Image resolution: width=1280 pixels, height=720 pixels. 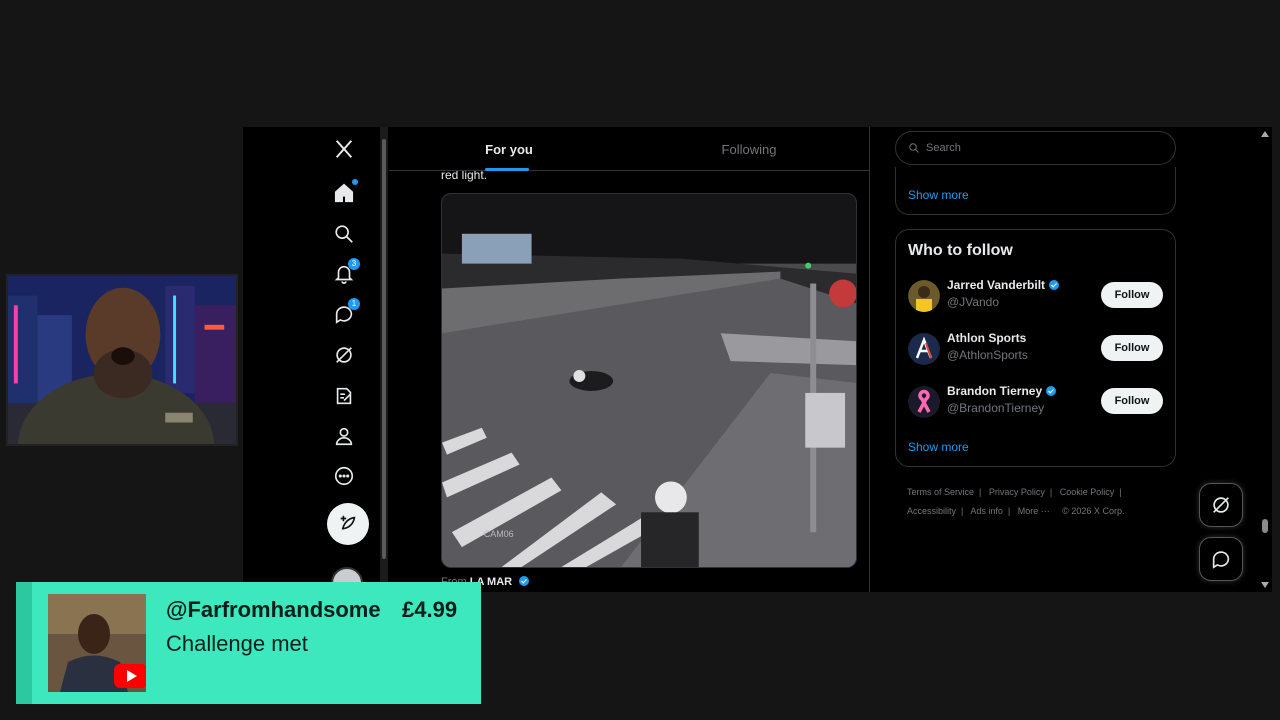 What do you see at coordinates (345, 272) in the screenshot?
I see `bell-icon: 3` at bounding box center [345, 272].